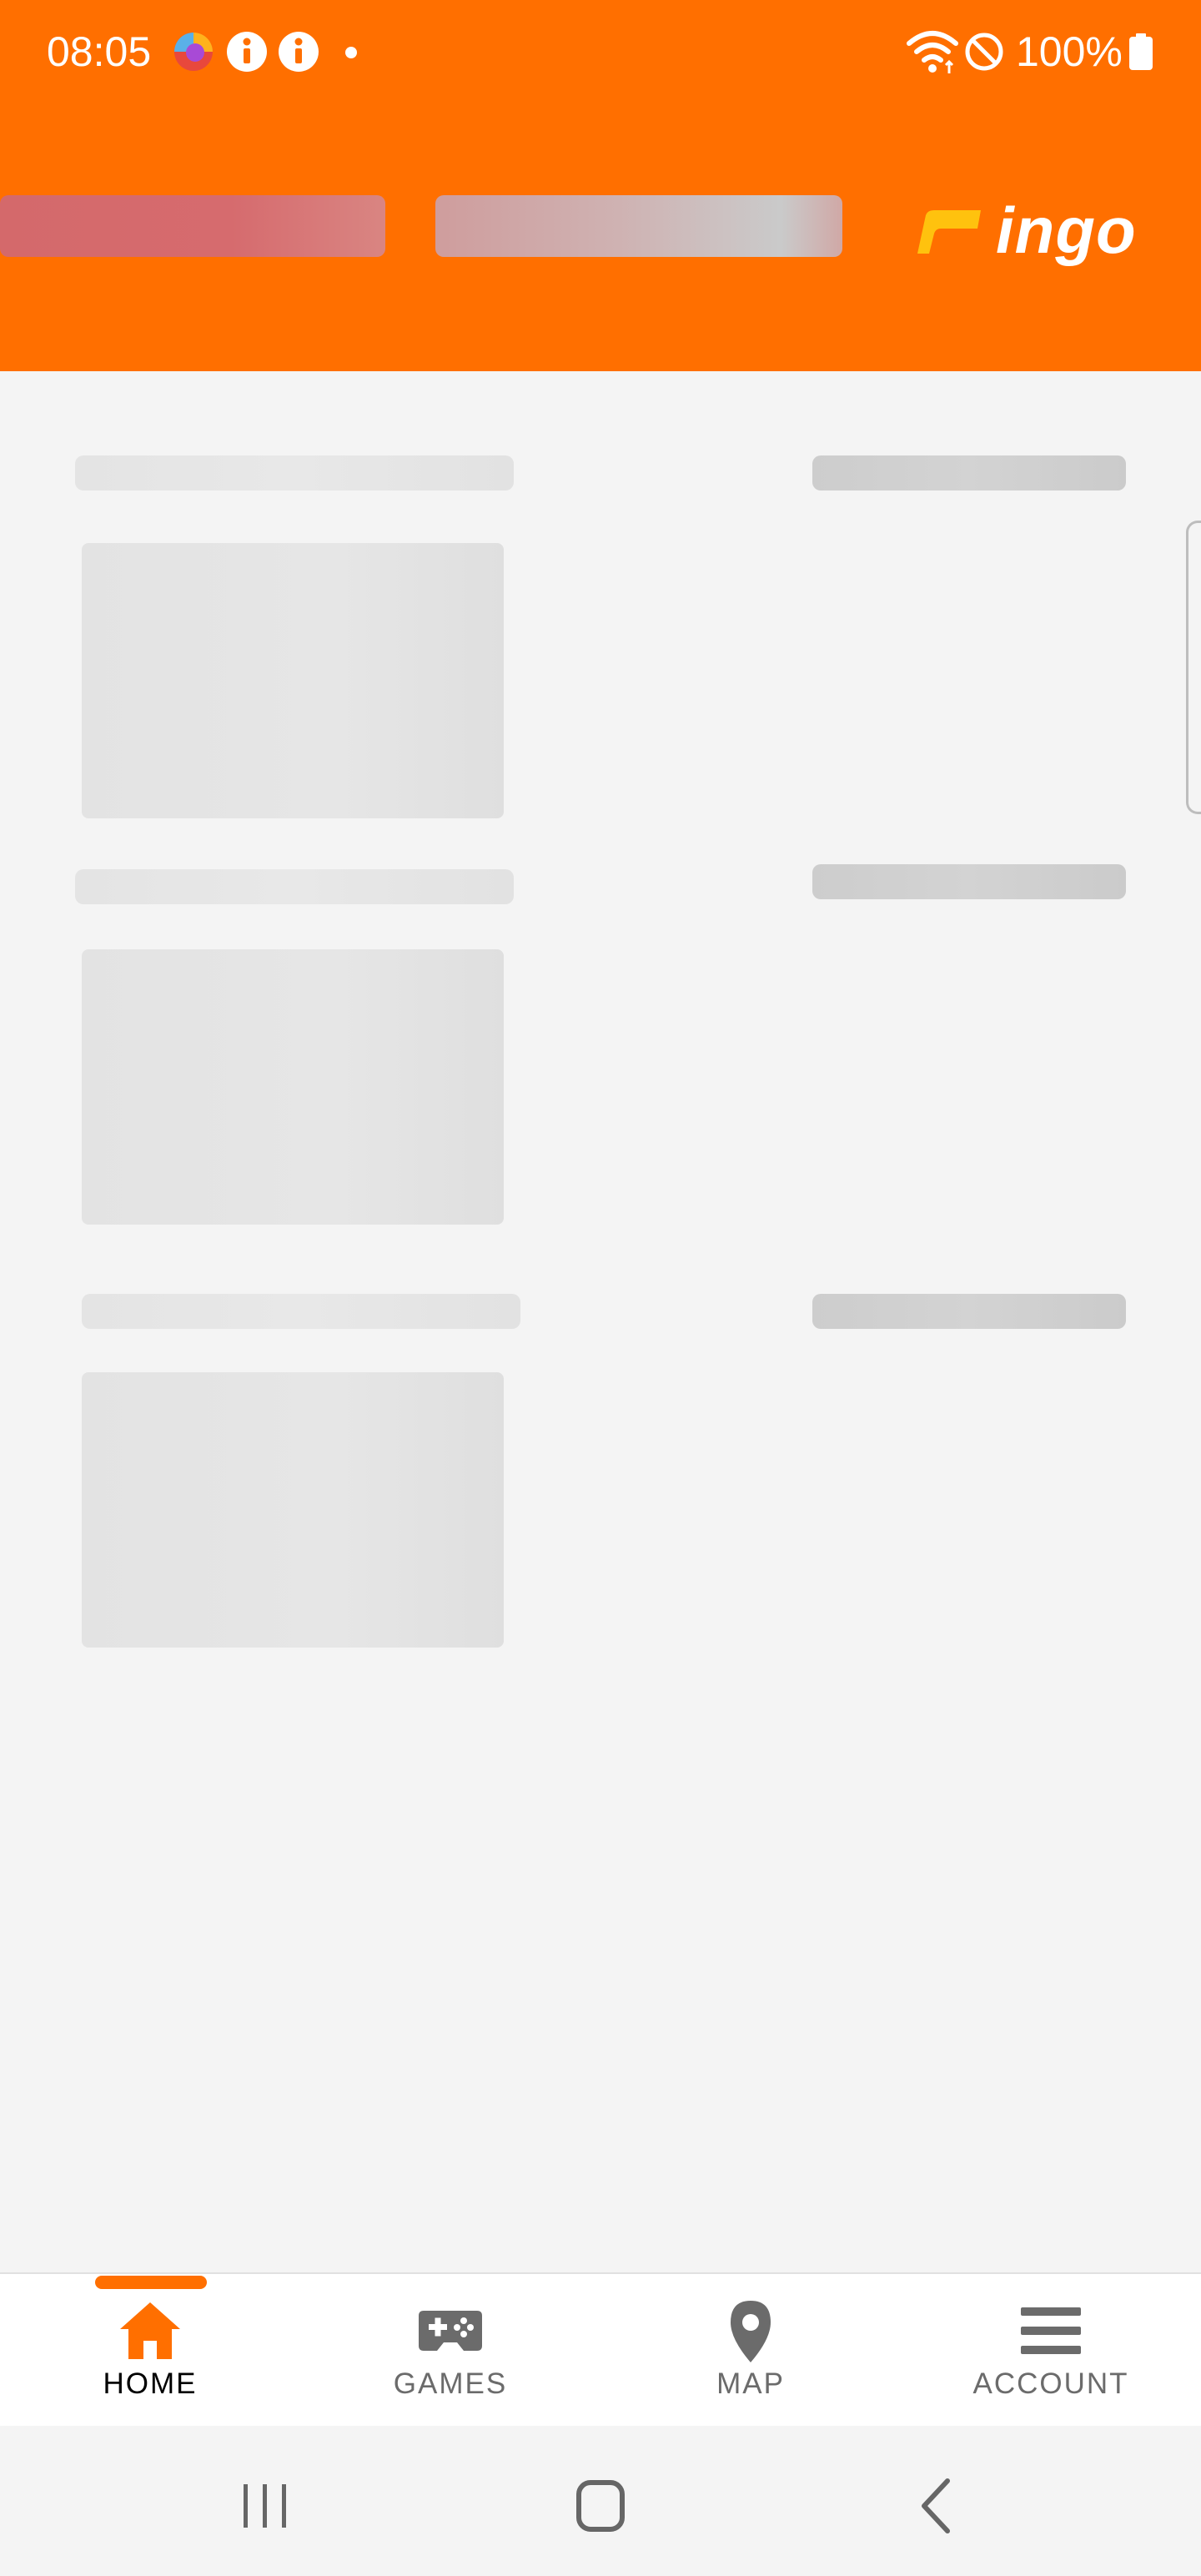 This screenshot has height=2576, width=1201. Describe the element at coordinates (451, 2331) in the screenshot. I see `gamepad-icon` at that location.